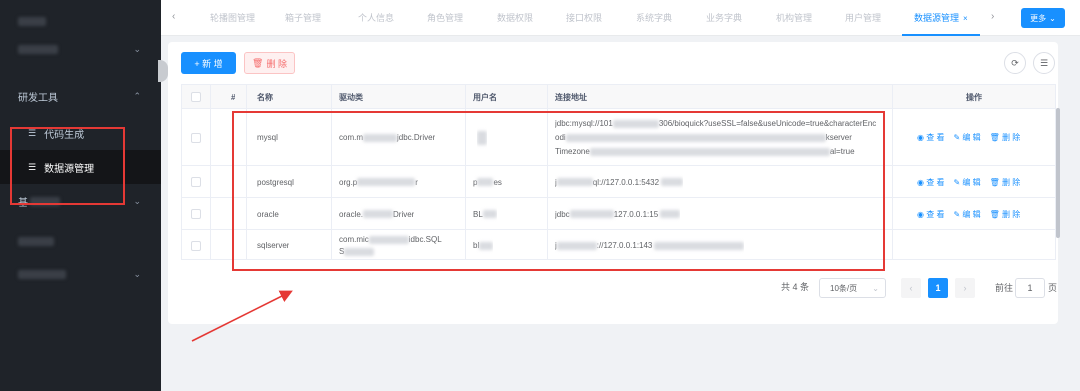 This screenshot has height=391, width=1080. What do you see at coordinates (38, 98) in the screenshot?
I see `sidebar-section-label: 研发工具` at bounding box center [38, 98].